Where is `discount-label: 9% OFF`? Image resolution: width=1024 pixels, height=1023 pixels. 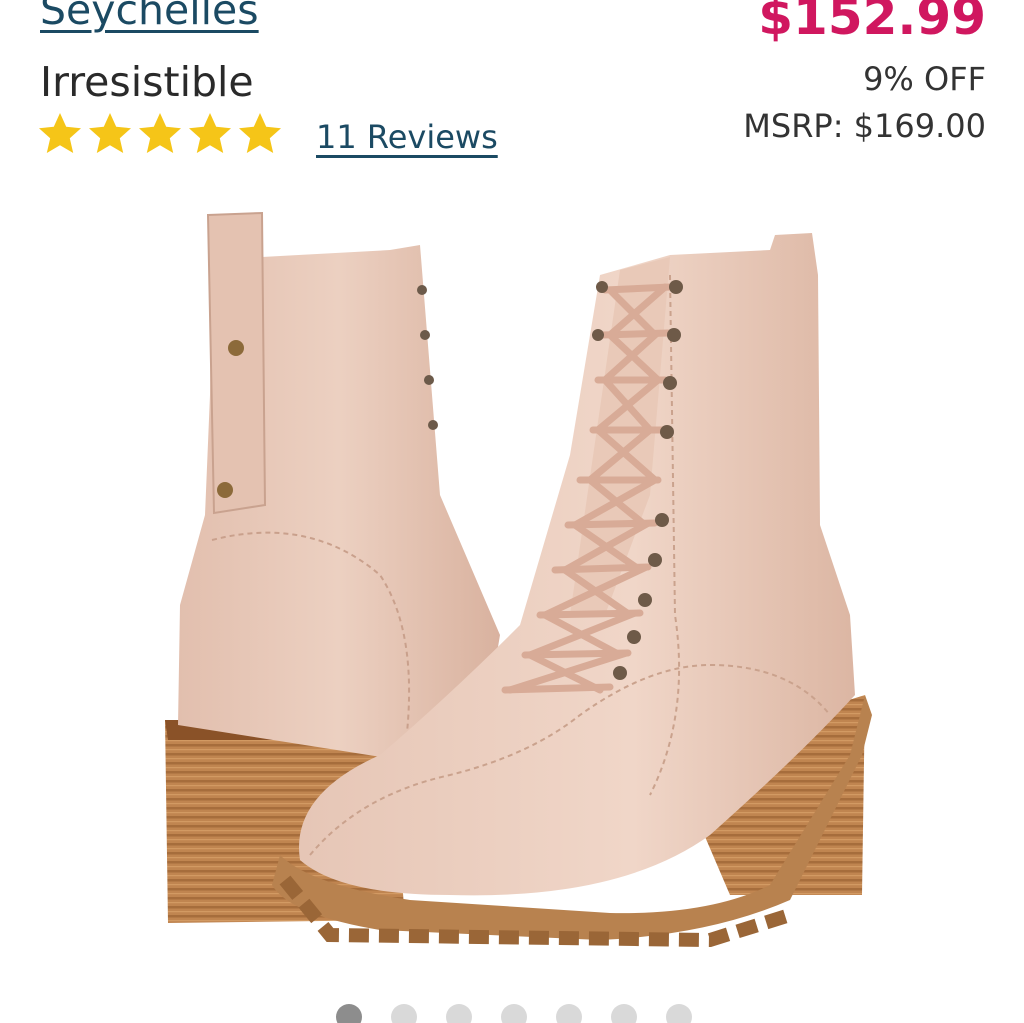
discount-label: 9% OFF is located at coordinates (924, 79).